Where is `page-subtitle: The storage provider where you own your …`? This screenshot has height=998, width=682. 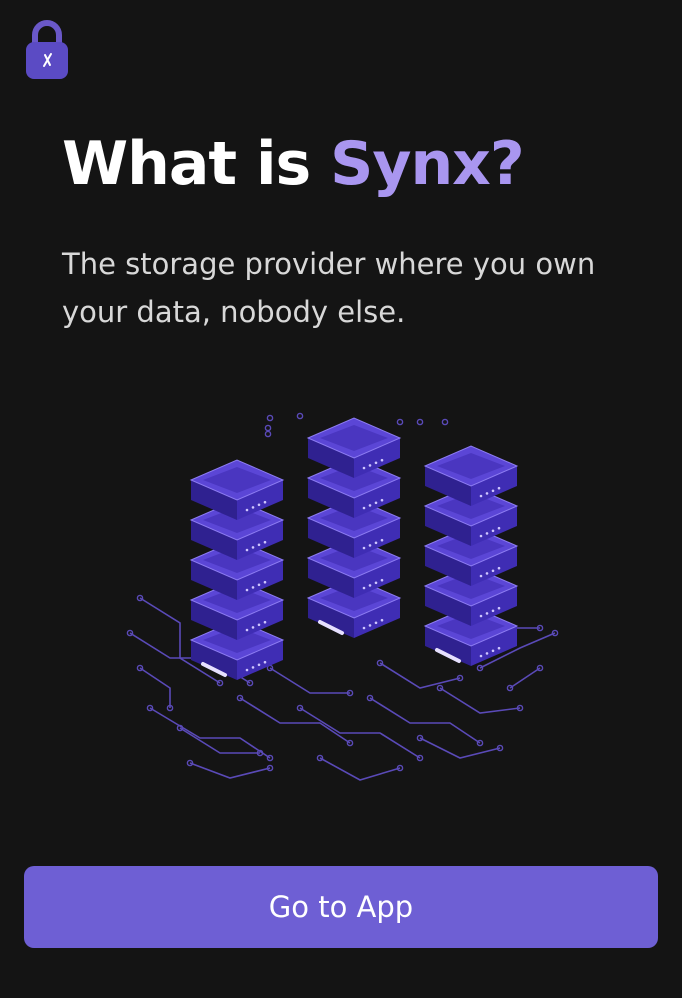 page-subtitle: The storage provider where you own your … is located at coordinates (329, 288).